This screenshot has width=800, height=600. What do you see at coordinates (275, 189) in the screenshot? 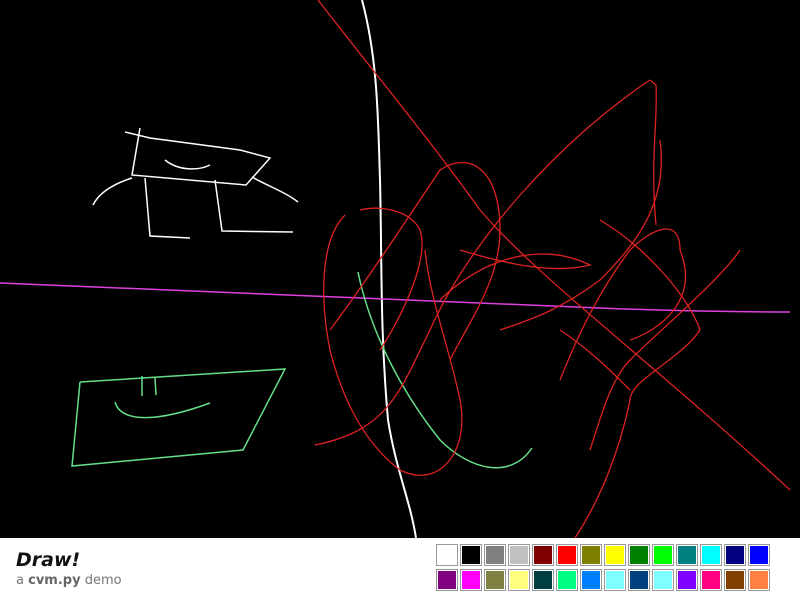
I see `white-stroke-right-arm` at bounding box center [275, 189].